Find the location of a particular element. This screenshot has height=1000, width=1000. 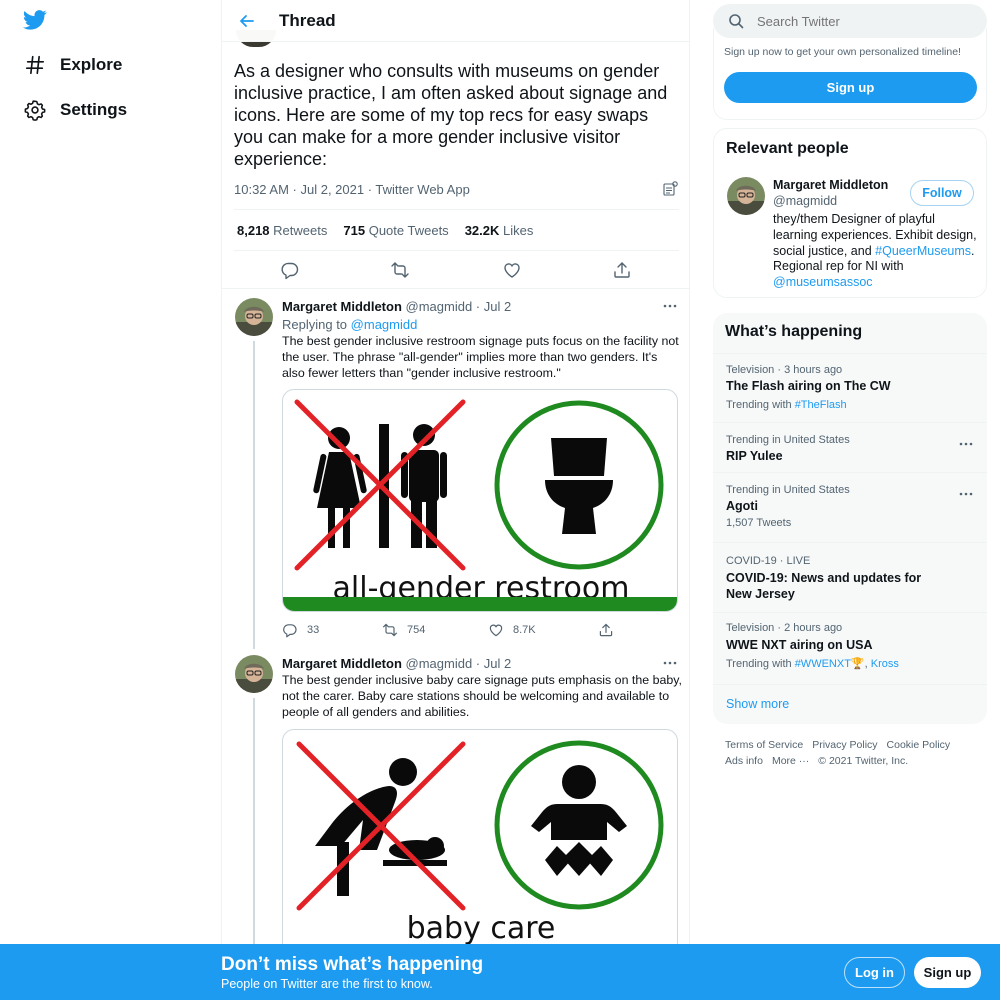

nav-settings: Settings is located at coordinates (75, 110).